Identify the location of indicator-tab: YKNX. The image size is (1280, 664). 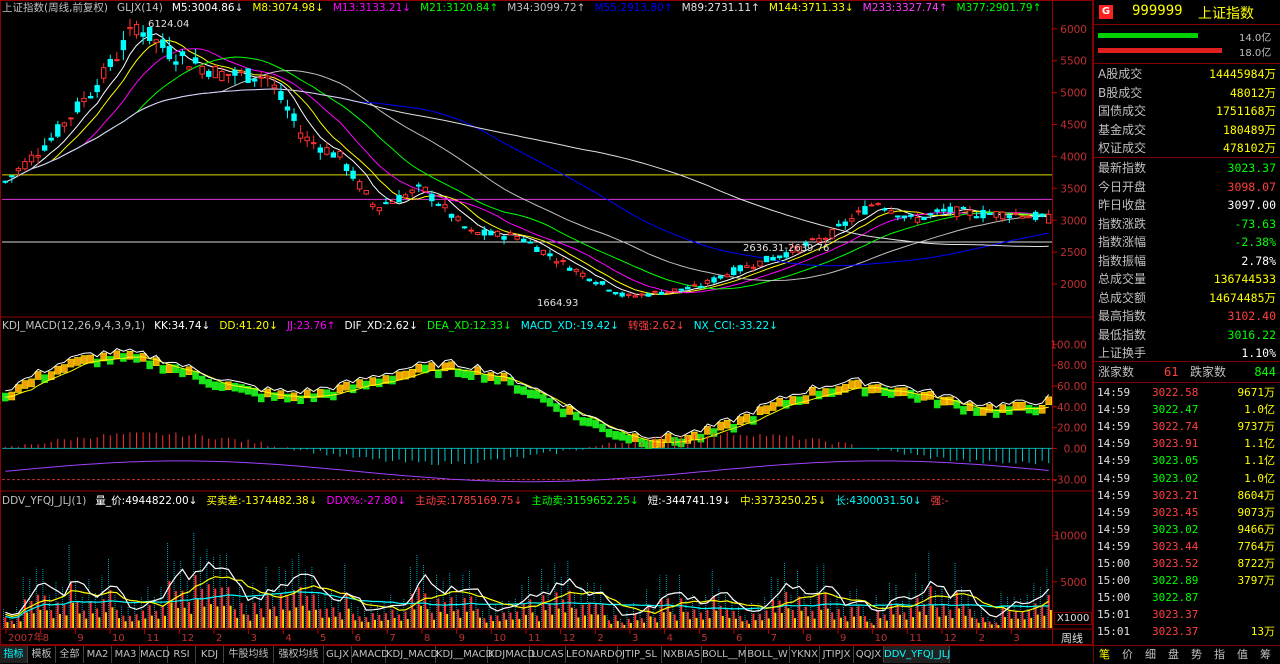
(805, 654).